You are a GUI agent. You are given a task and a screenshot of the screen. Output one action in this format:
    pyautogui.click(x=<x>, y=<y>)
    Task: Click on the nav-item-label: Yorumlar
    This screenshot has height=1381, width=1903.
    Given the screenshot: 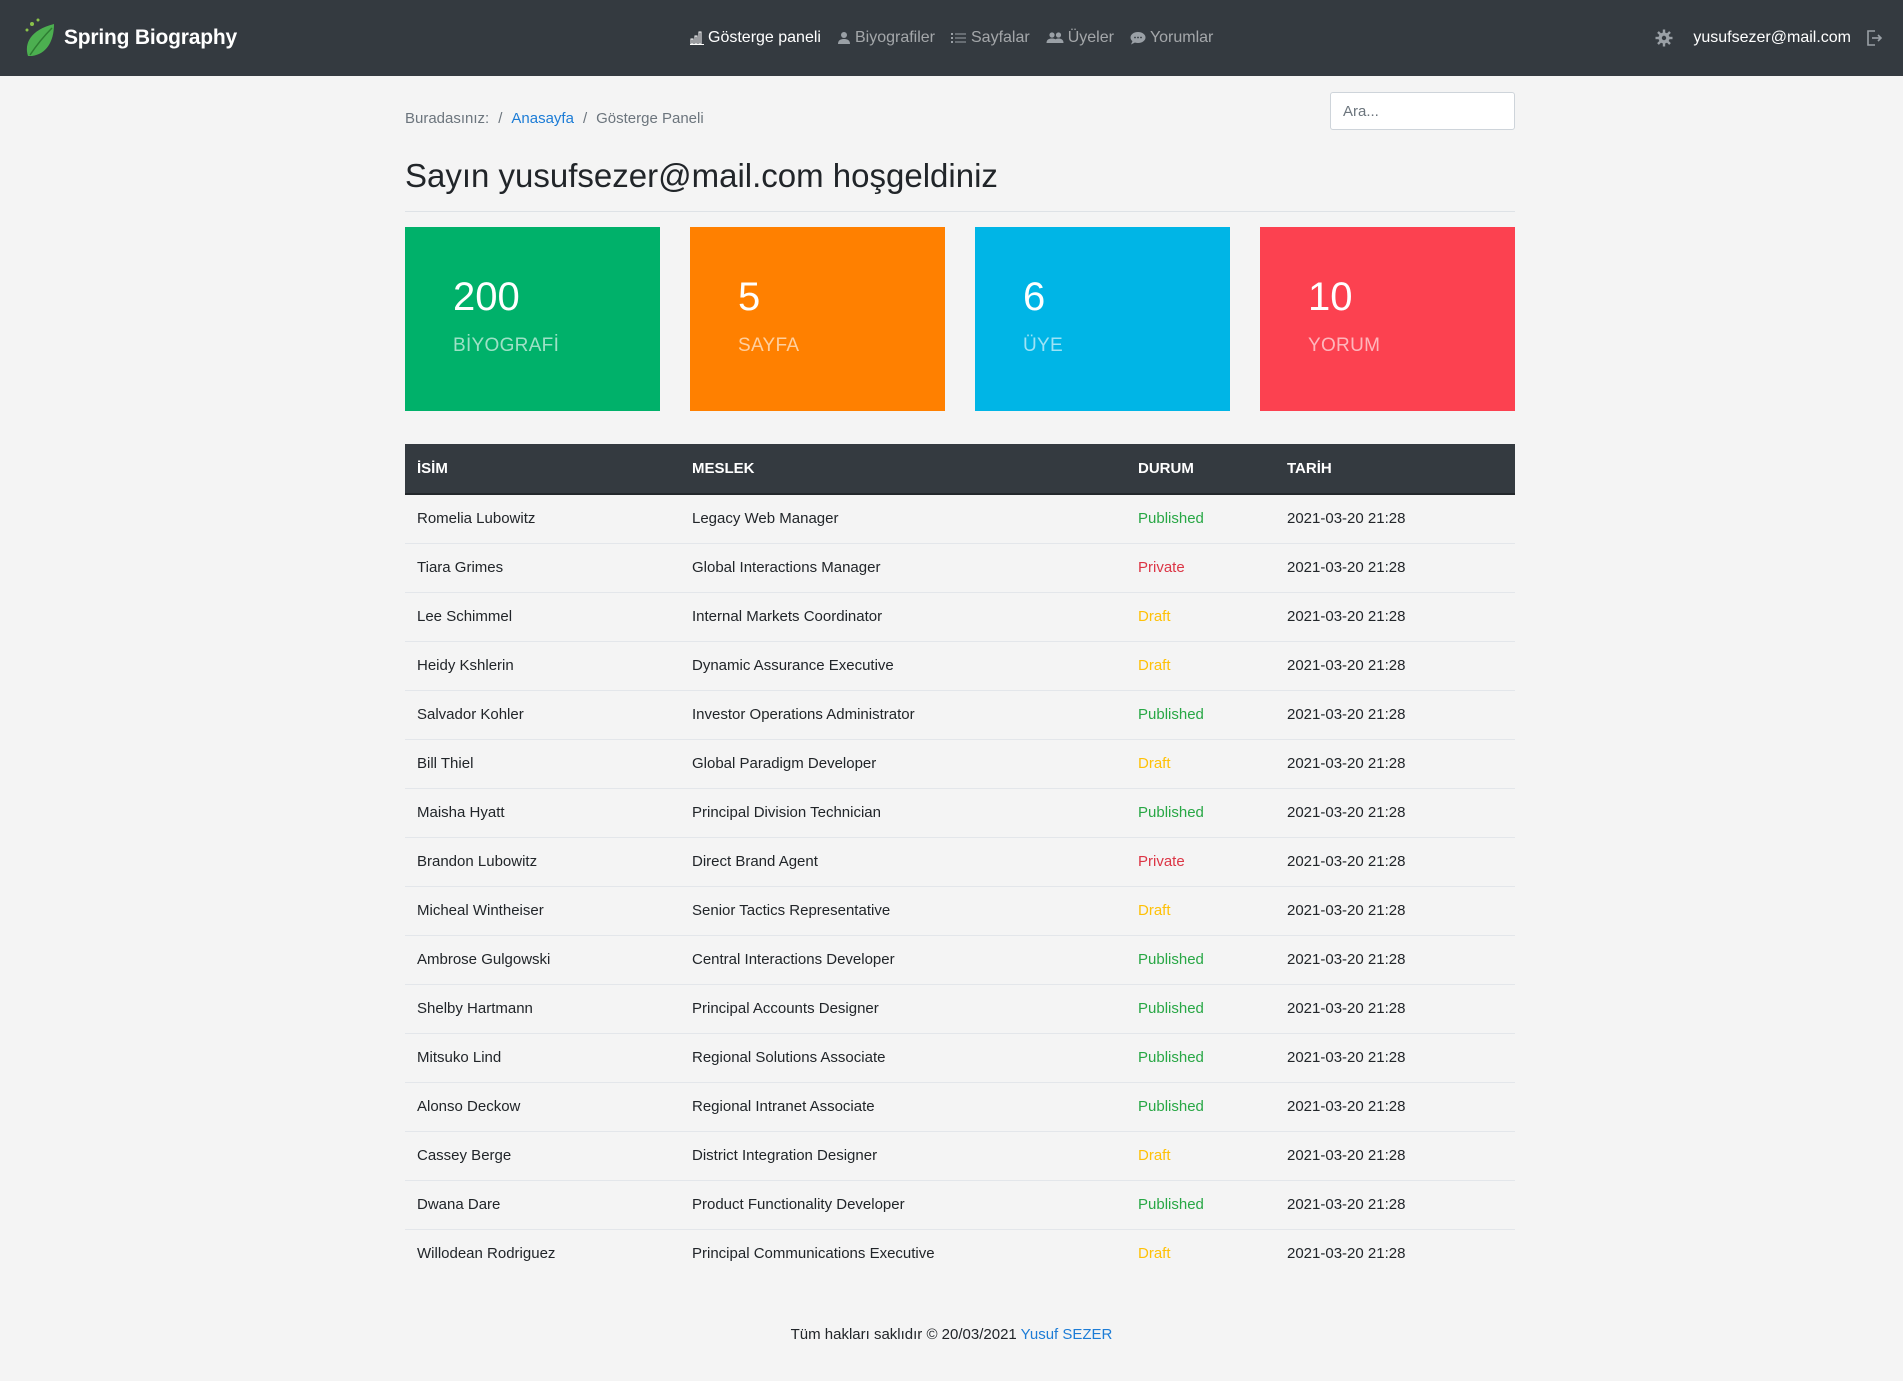 What is the action you would take?
    pyautogui.click(x=1181, y=37)
    